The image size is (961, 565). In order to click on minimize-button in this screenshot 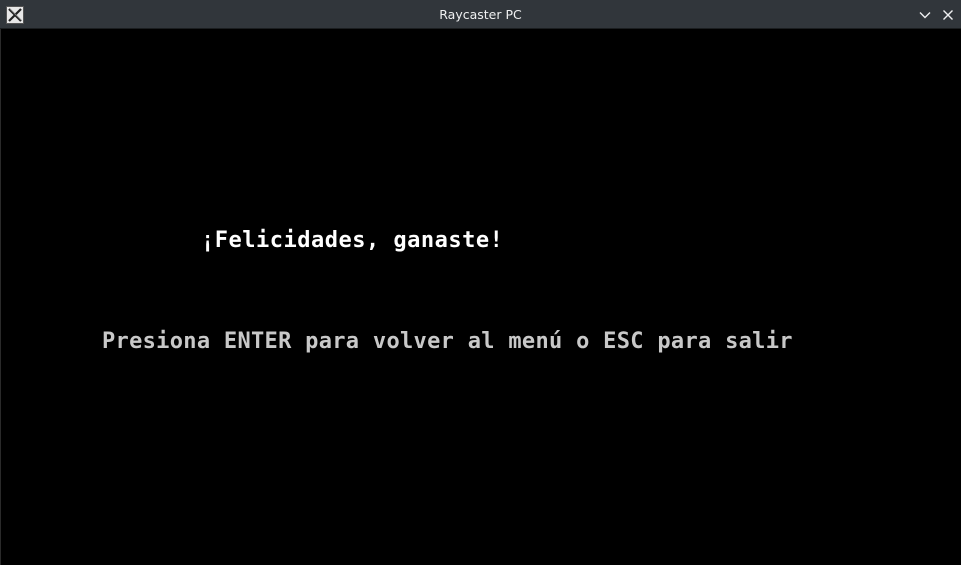, I will do `click(925, 15)`.